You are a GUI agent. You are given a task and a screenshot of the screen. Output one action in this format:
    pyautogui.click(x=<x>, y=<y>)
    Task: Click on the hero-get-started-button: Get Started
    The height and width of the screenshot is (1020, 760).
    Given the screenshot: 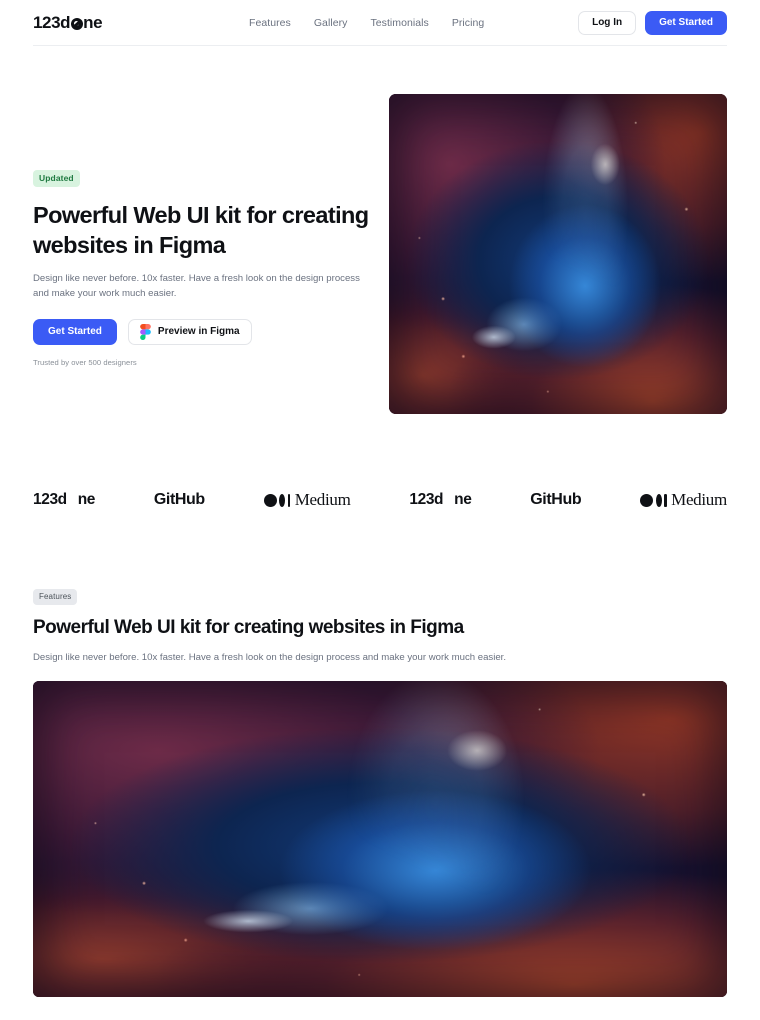 What is the action you would take?
    pyautogui.click(x=75, y=331)
    